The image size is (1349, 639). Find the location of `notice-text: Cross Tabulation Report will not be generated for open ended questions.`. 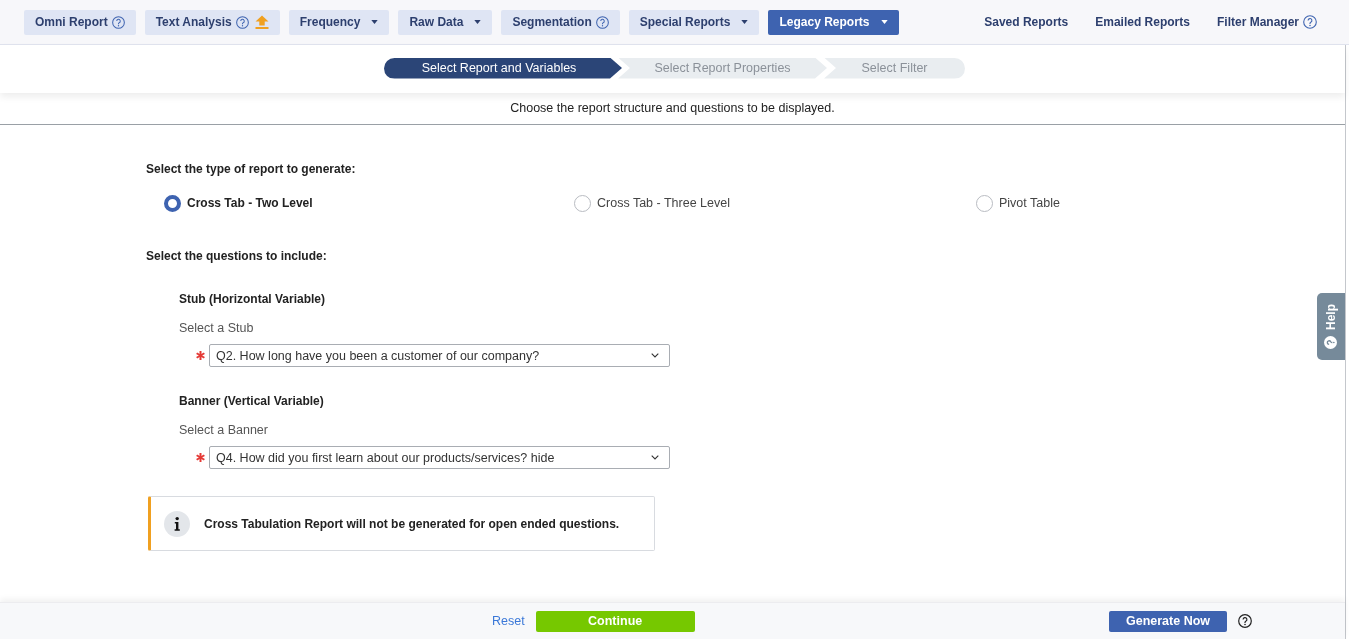

notice-text: Cross Tabulation Report will not be generated for open ended questions. is located at coordinates (412, 523).